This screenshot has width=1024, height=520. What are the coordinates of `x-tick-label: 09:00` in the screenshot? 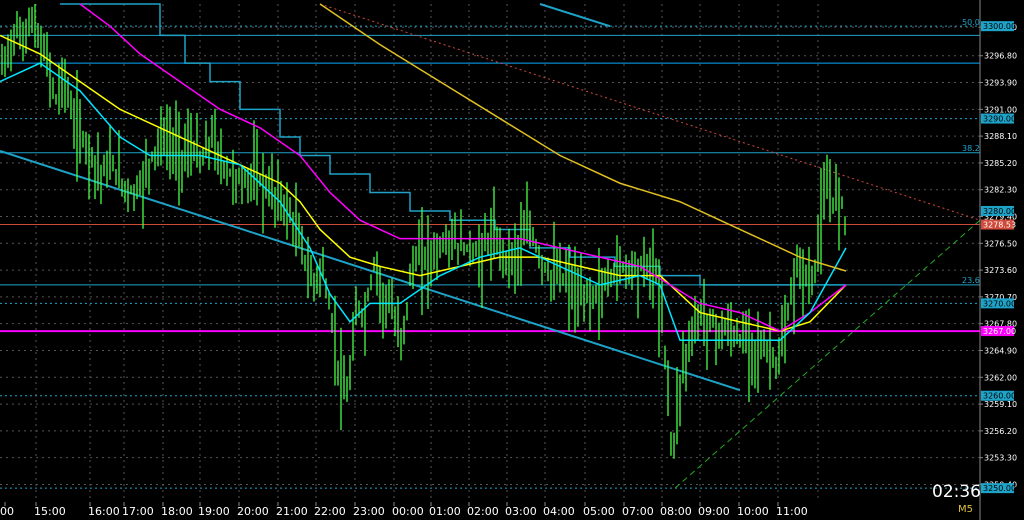 It's located at (714, 511).